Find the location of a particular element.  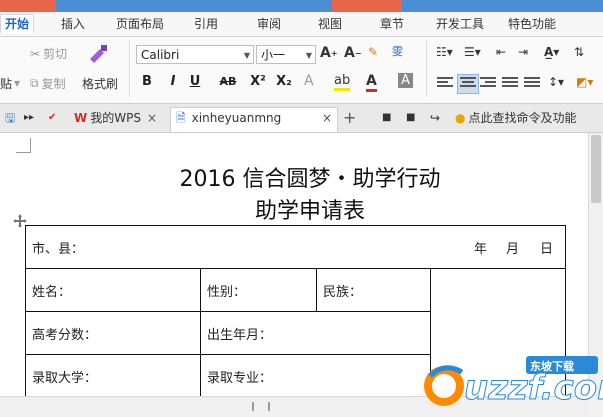

share-icon: ↪ is located at coordinates (435, 118).